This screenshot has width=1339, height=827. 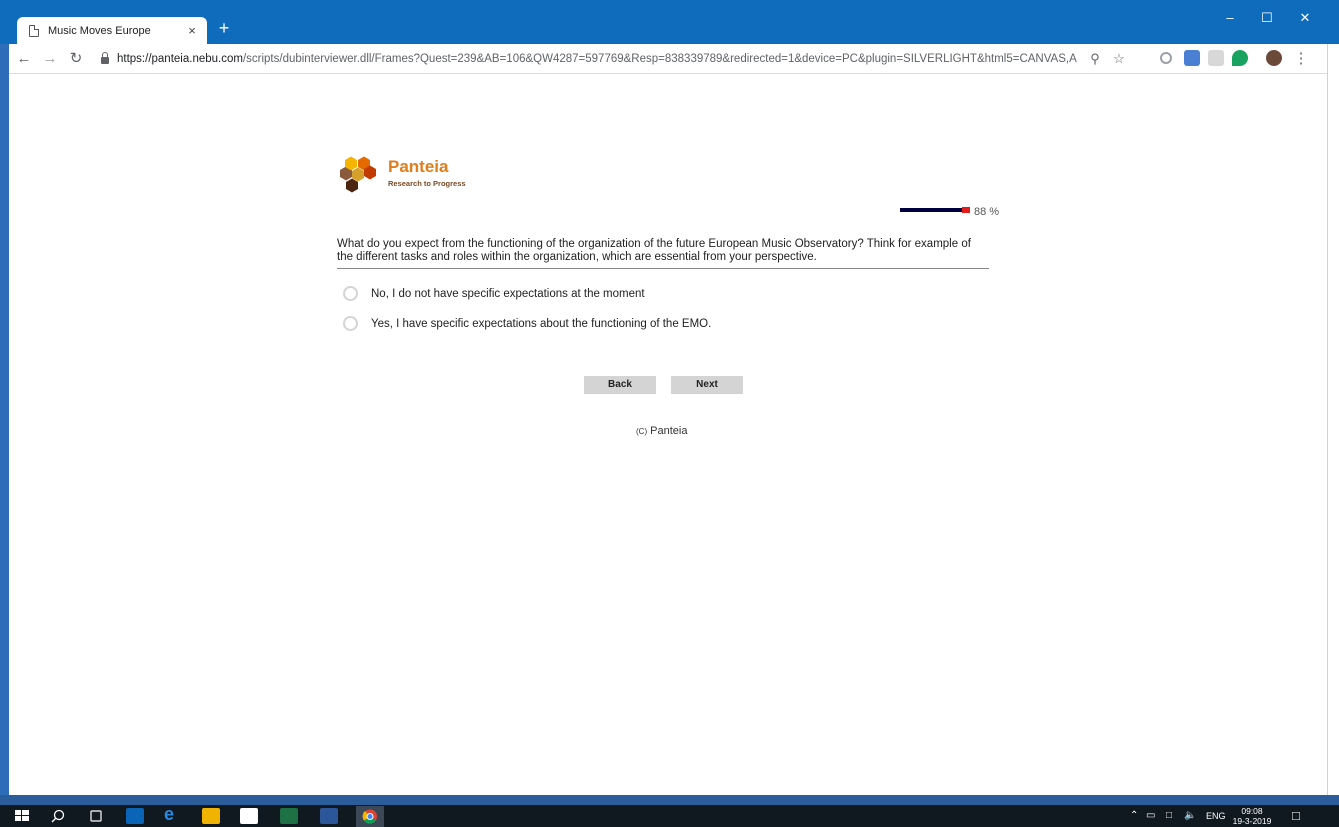 I want to click on profile-avatar, so click(x=1274, y=58).